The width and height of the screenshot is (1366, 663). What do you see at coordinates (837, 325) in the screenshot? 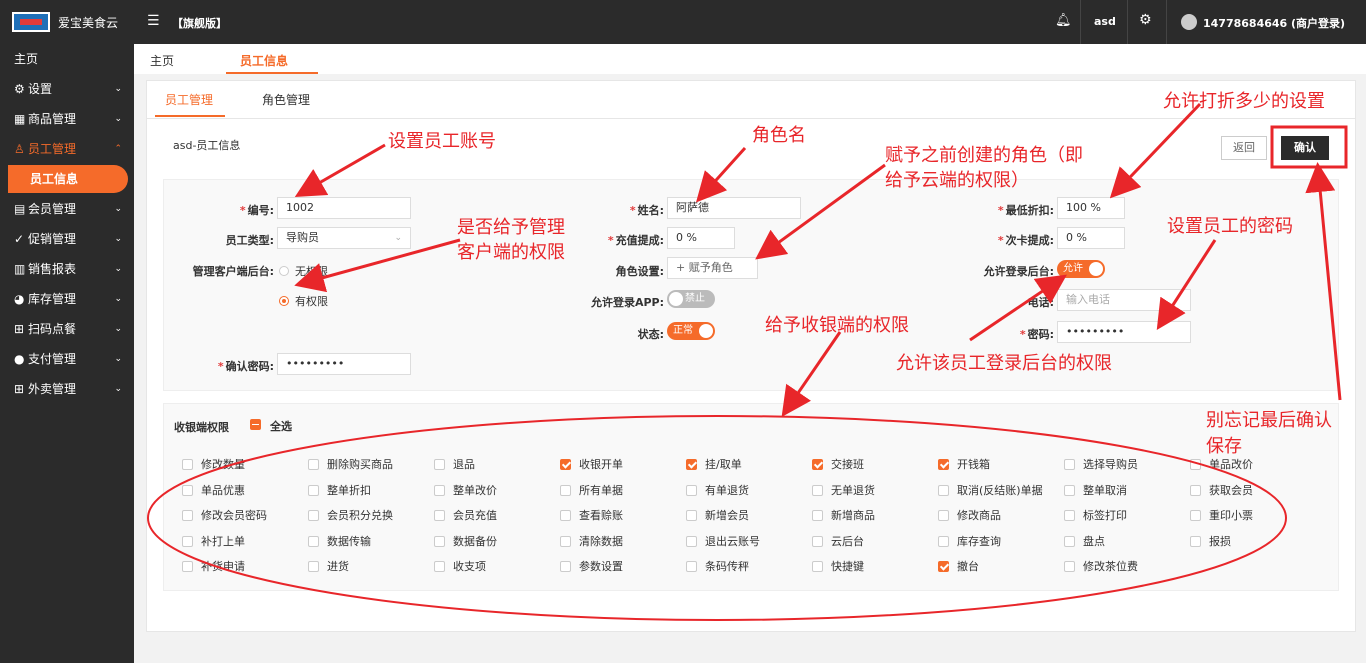
I see `annotation-text: 给予收银端的权限` at bounding box center [837, 325].